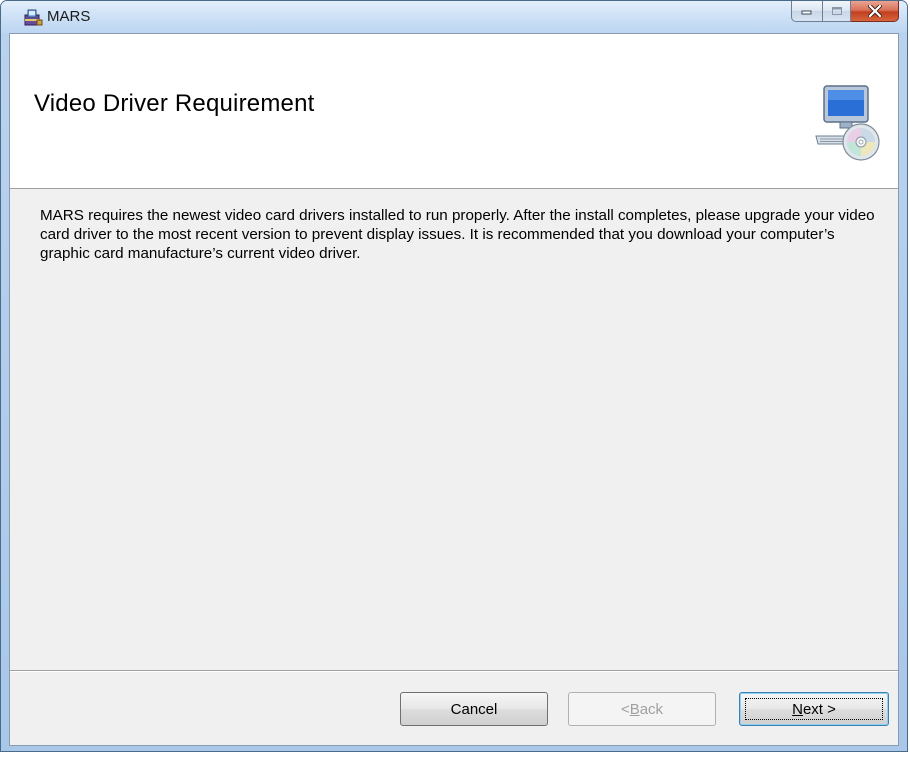  I want to click on minimize-button, so click(807, 11).